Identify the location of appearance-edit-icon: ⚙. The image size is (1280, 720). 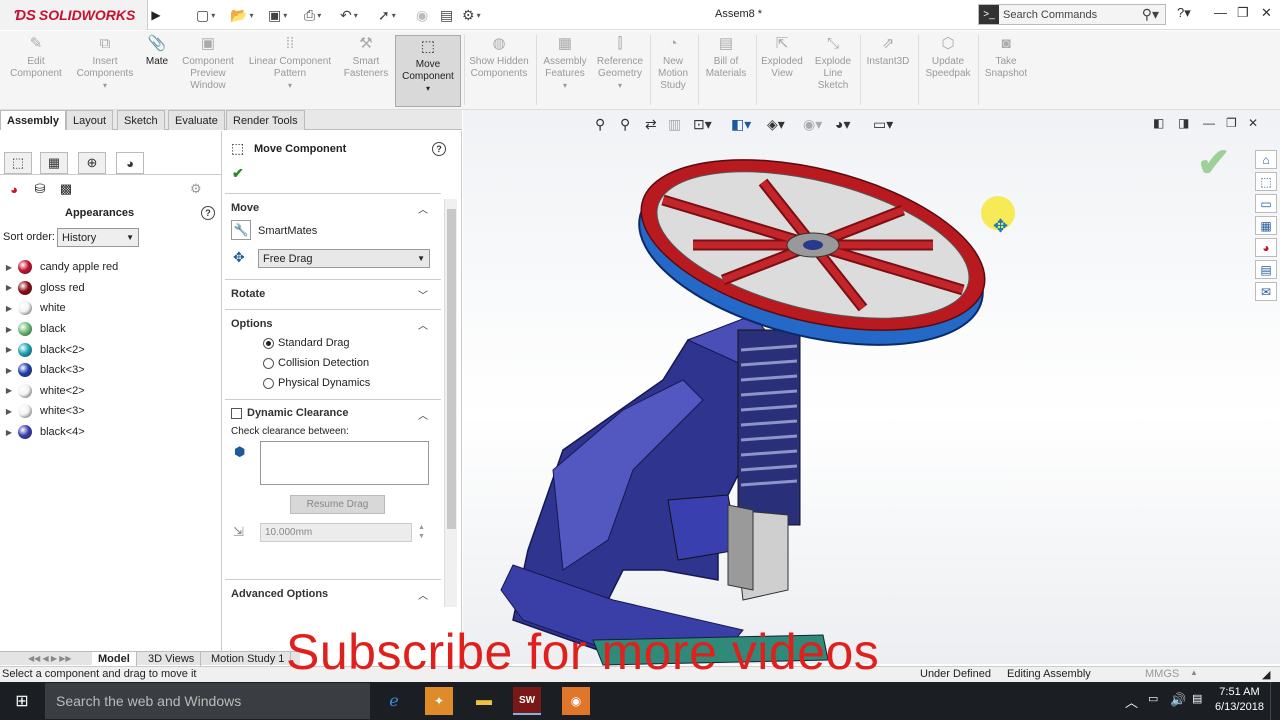
(196, 189).